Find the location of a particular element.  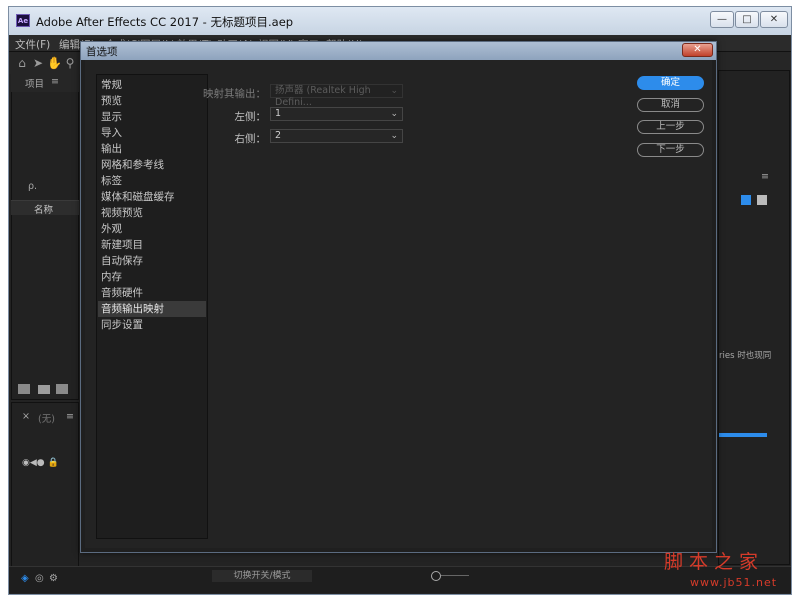

zoom-slider-handle is located at coordinates (436, 576).